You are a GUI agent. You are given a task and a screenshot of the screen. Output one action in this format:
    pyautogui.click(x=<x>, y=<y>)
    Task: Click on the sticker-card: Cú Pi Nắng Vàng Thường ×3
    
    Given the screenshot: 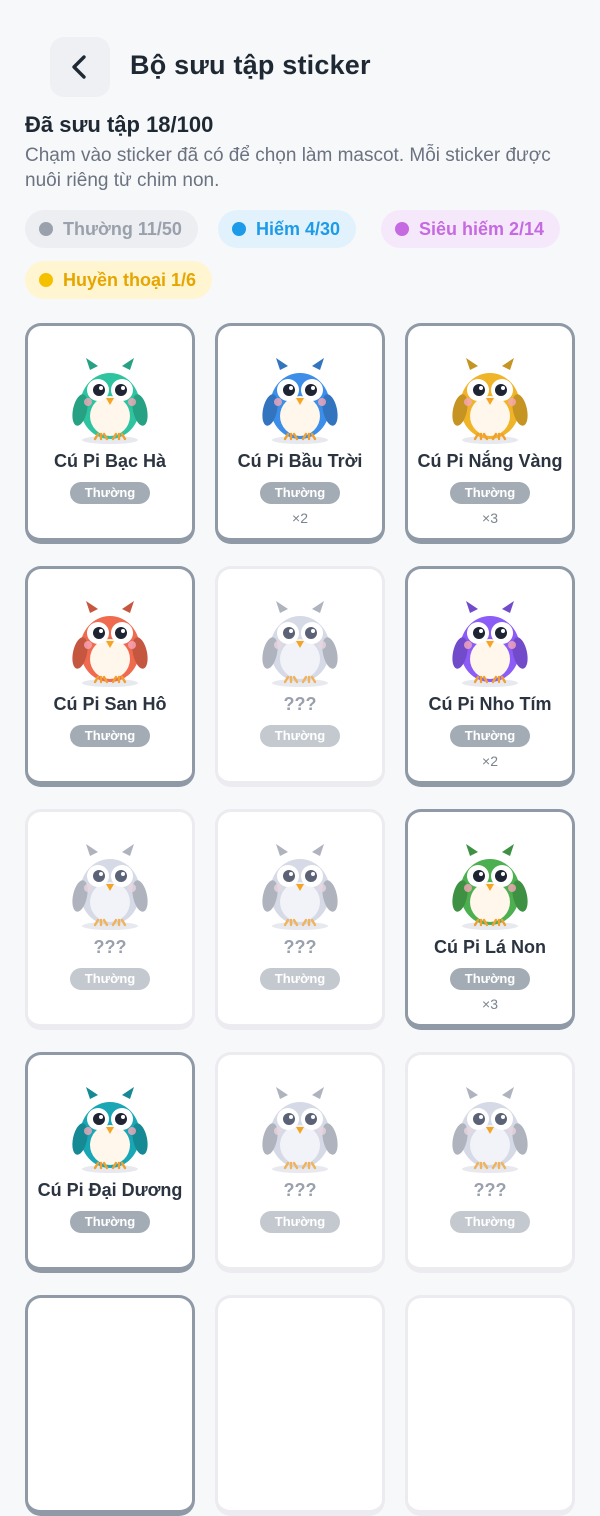 What is the action you would take?
    pyautogui.click(x=490, y=433)
    